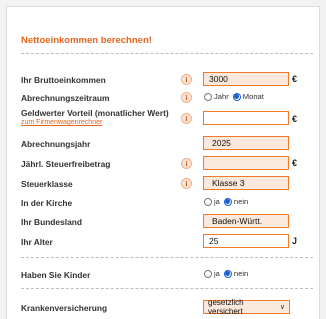  Describe the element at coordinates (65, 98) in the screenshot. I see `zeitraum-label: Abrechnungszeitraum` at that location.